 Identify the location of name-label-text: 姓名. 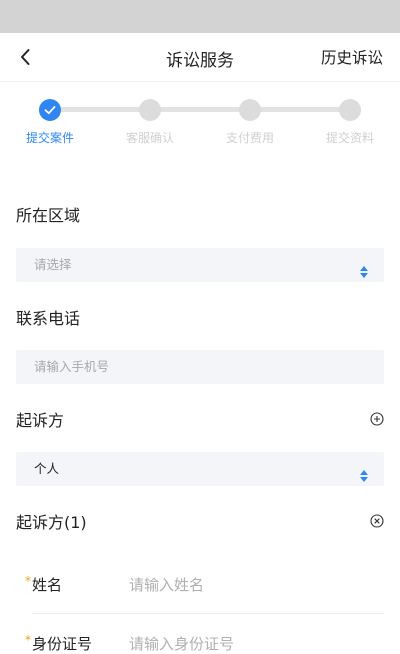
(47, 585).